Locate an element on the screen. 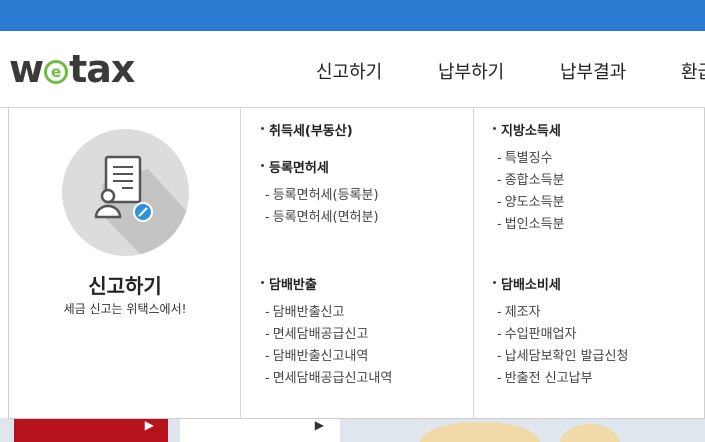 This screenshot has height=442, width=705. logo-e-ring: e is located at coordinates (56, 72).